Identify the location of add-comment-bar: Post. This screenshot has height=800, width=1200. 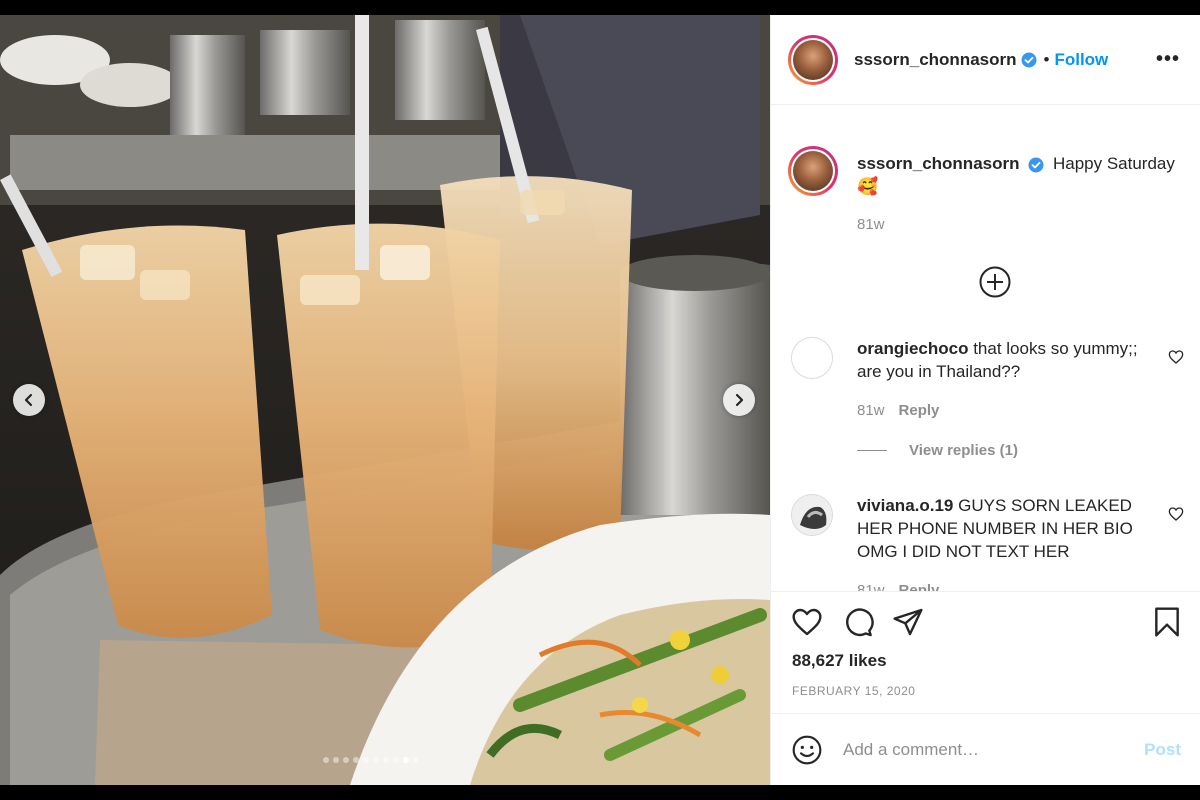
(985, 749).